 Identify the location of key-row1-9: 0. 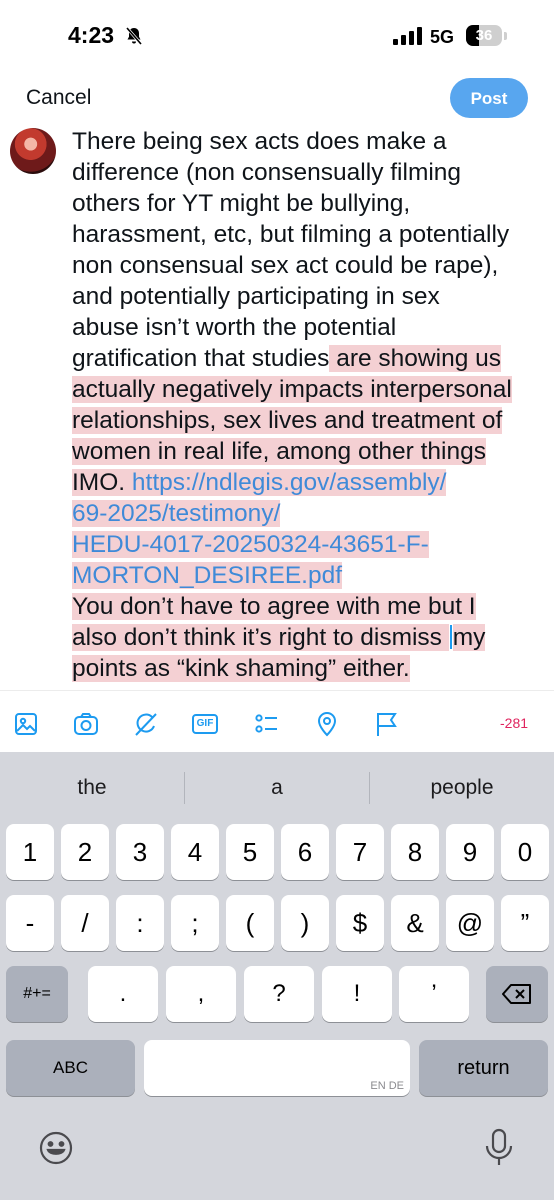
(525, 852).